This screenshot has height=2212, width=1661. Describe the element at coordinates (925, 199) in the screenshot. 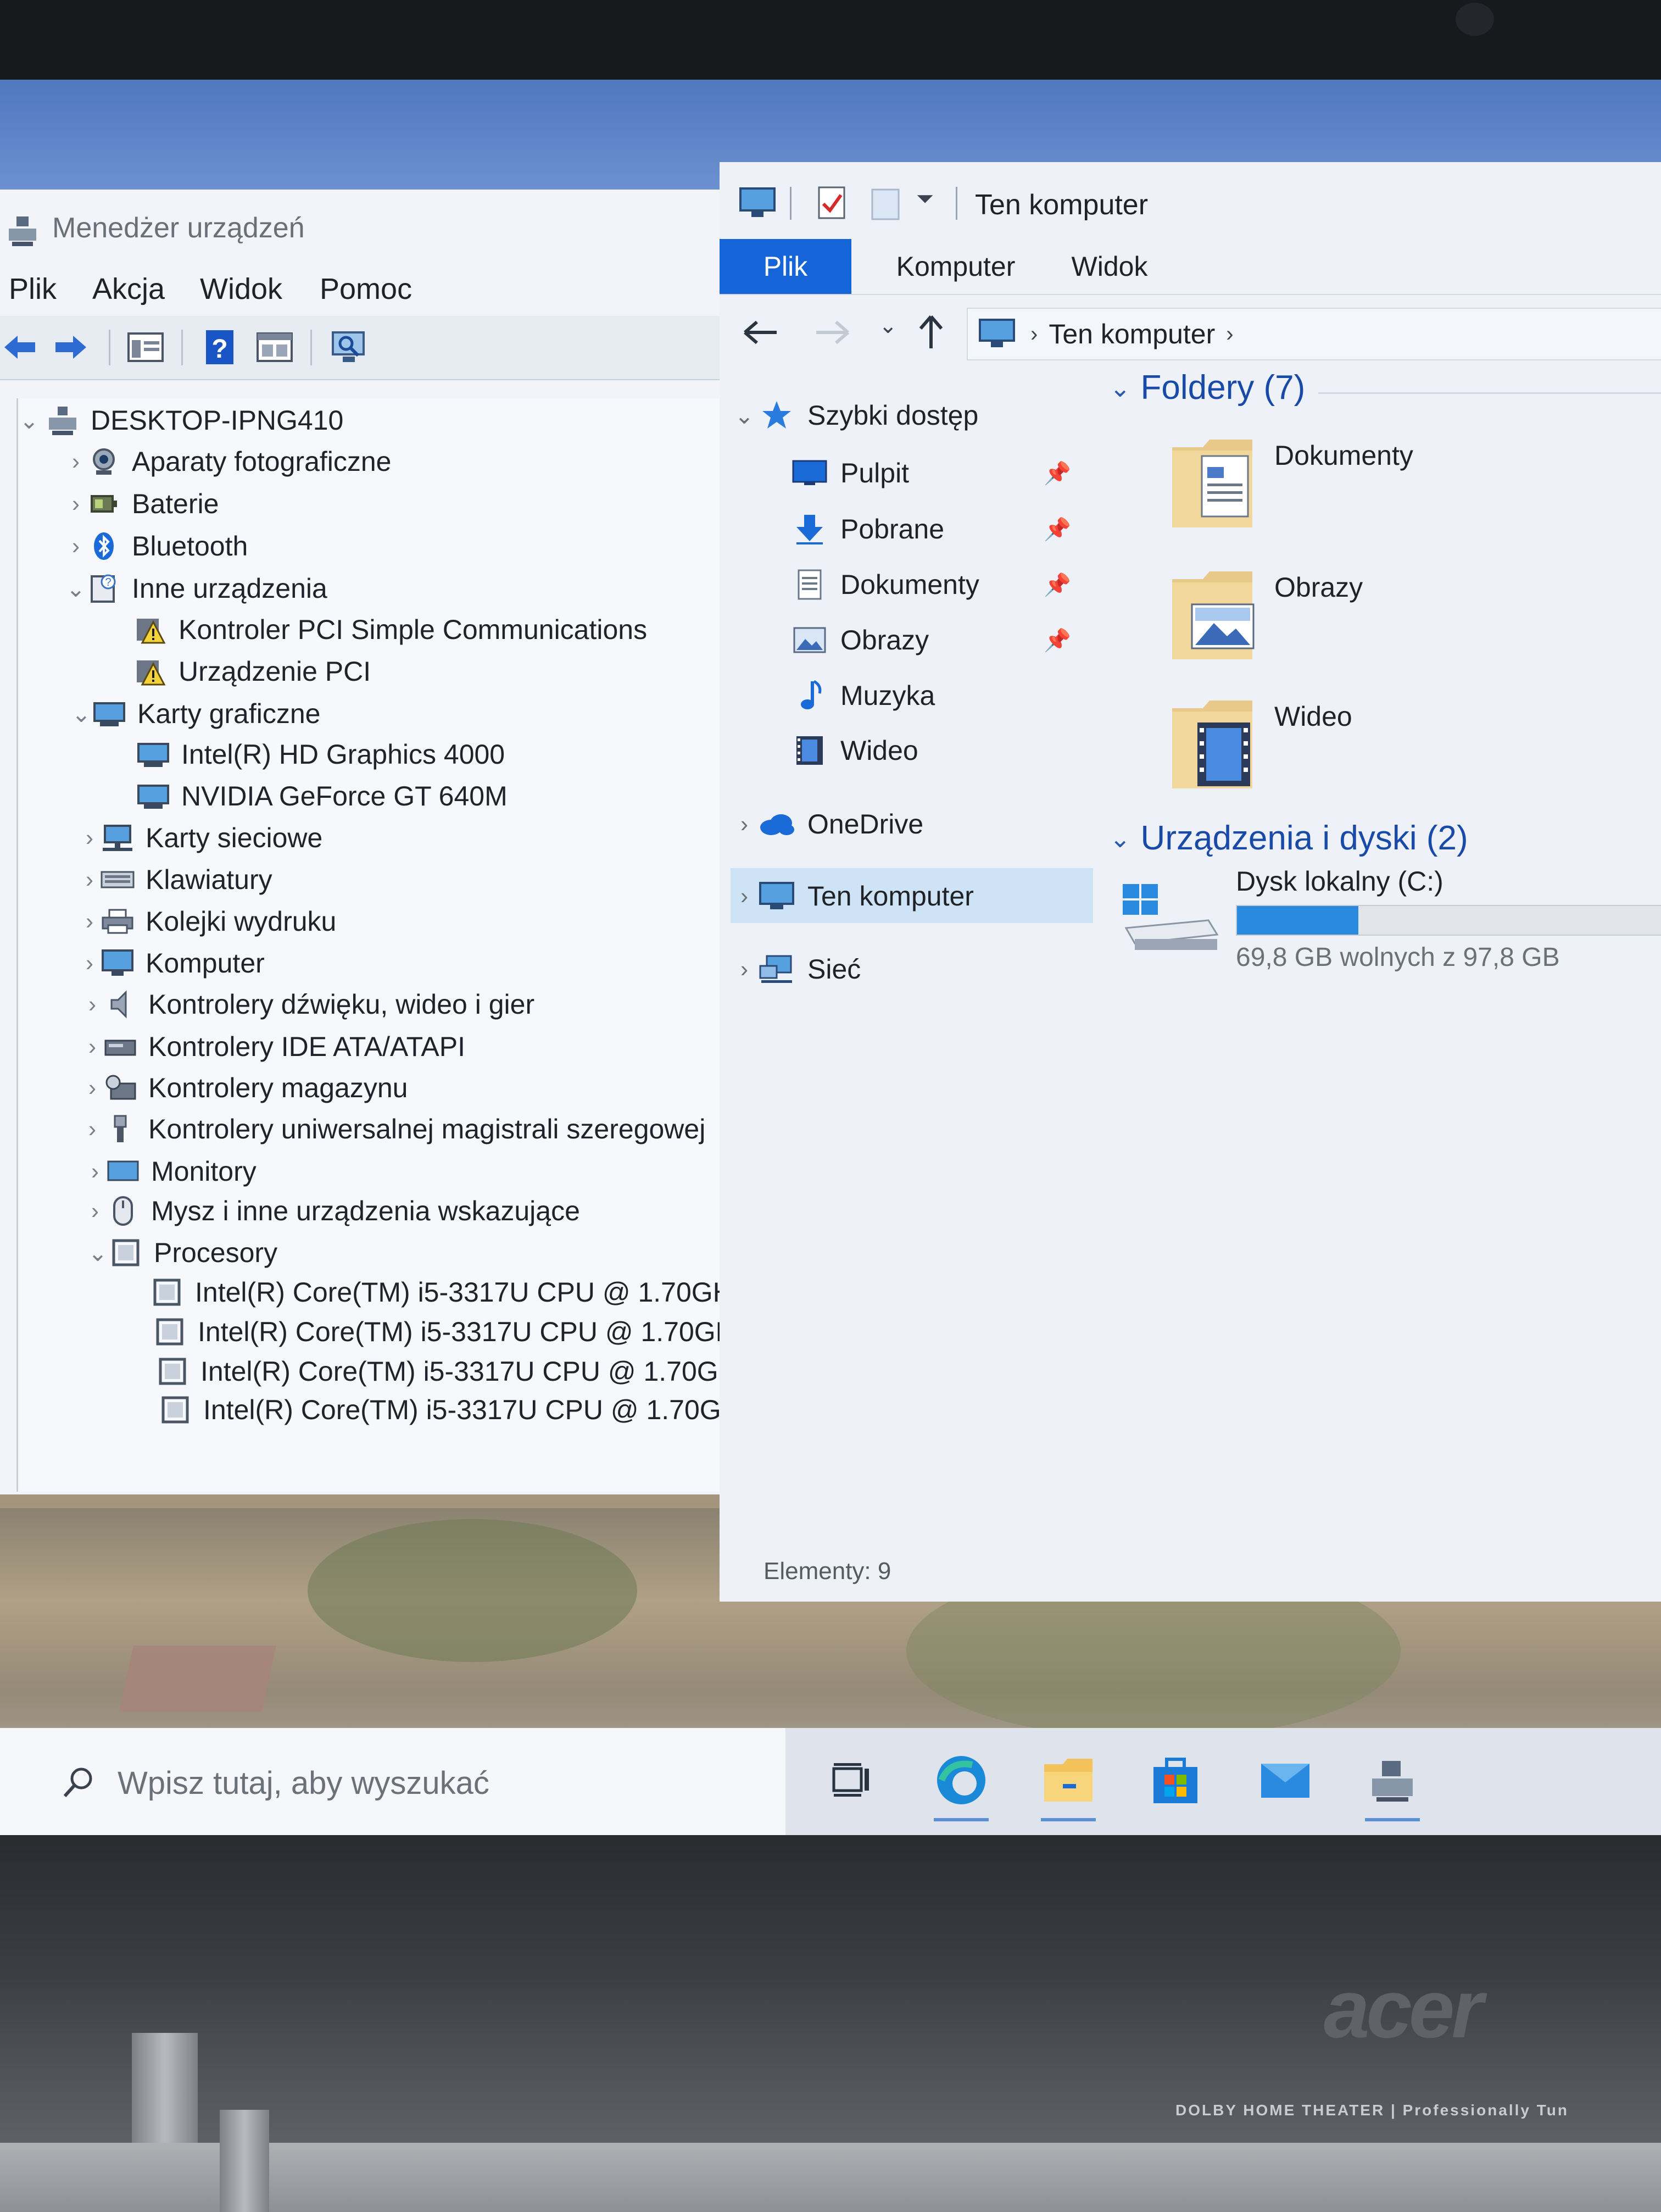

I see `customize-quick-access-dropdown-icon: ⏷` at that location.